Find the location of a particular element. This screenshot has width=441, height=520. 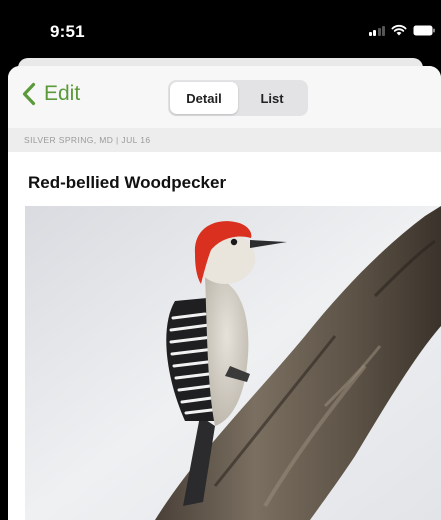

signal-icon is located at coordinates (376, 30).